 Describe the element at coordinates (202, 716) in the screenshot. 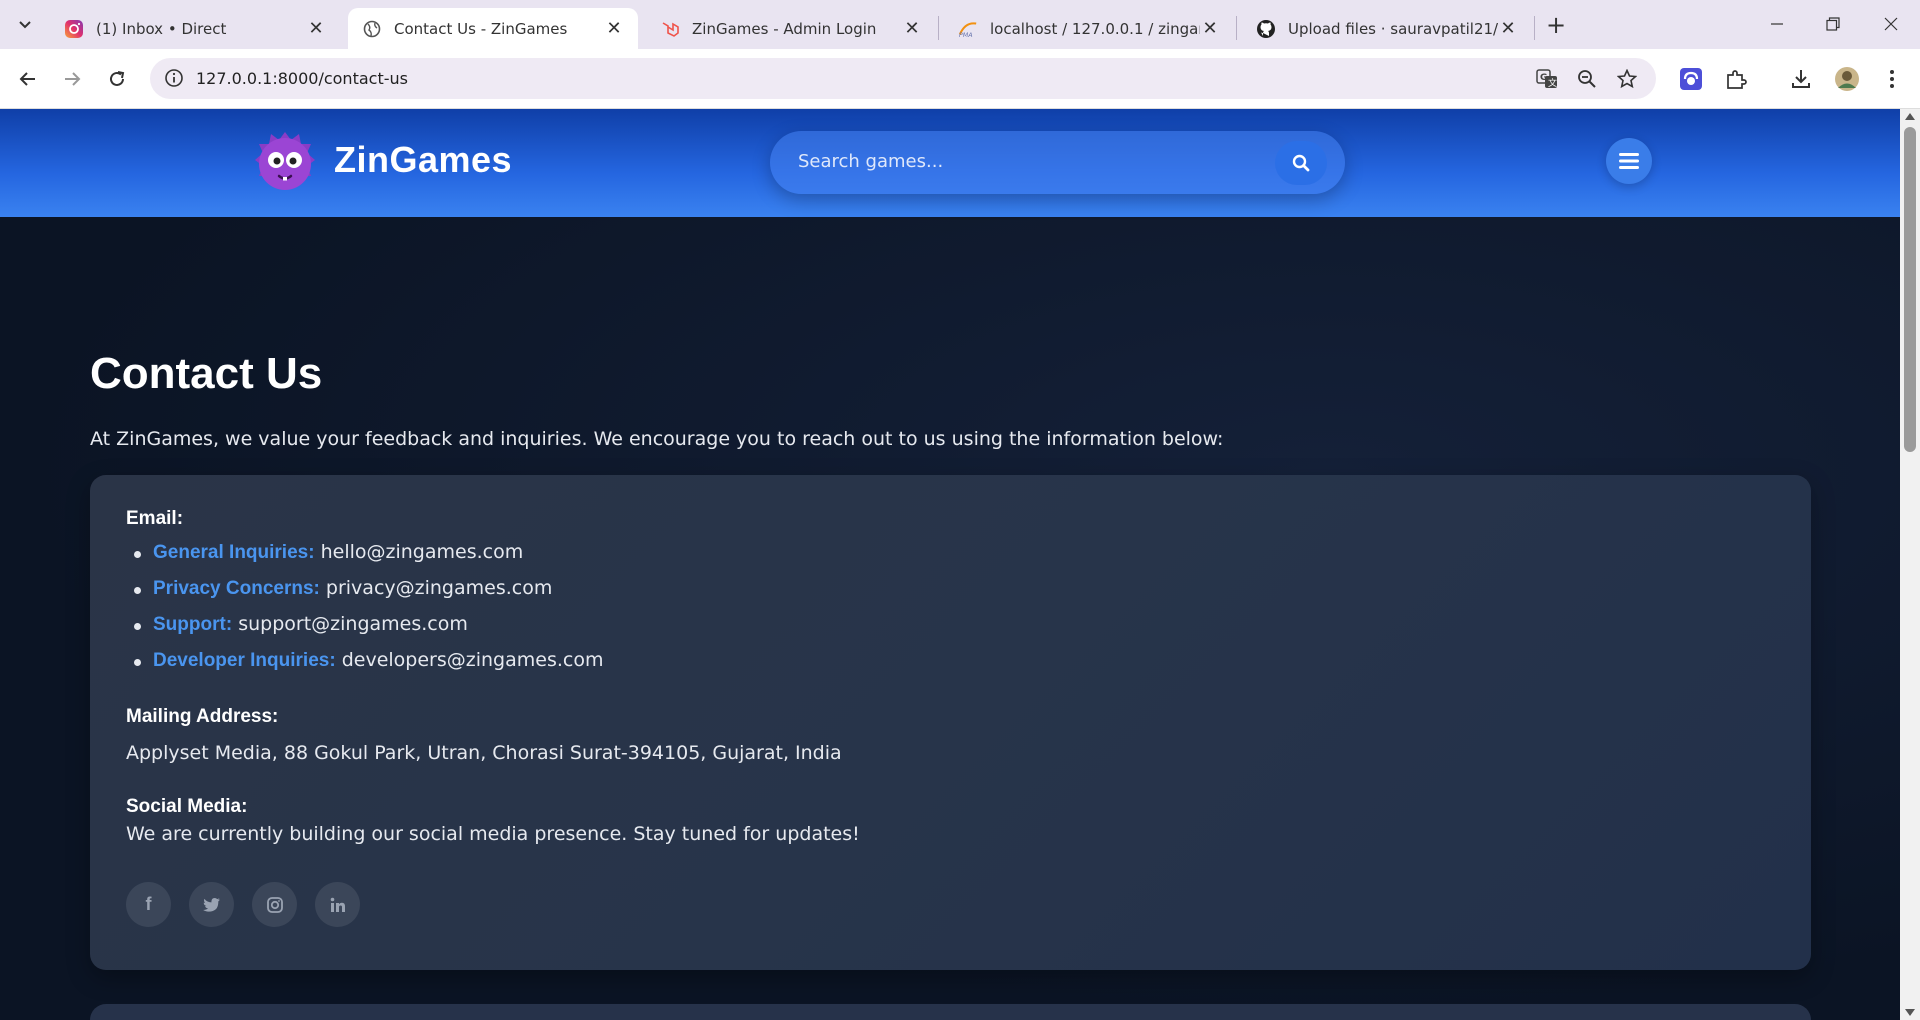

I see `mailing-address-label: Mailing Address:` at that location.